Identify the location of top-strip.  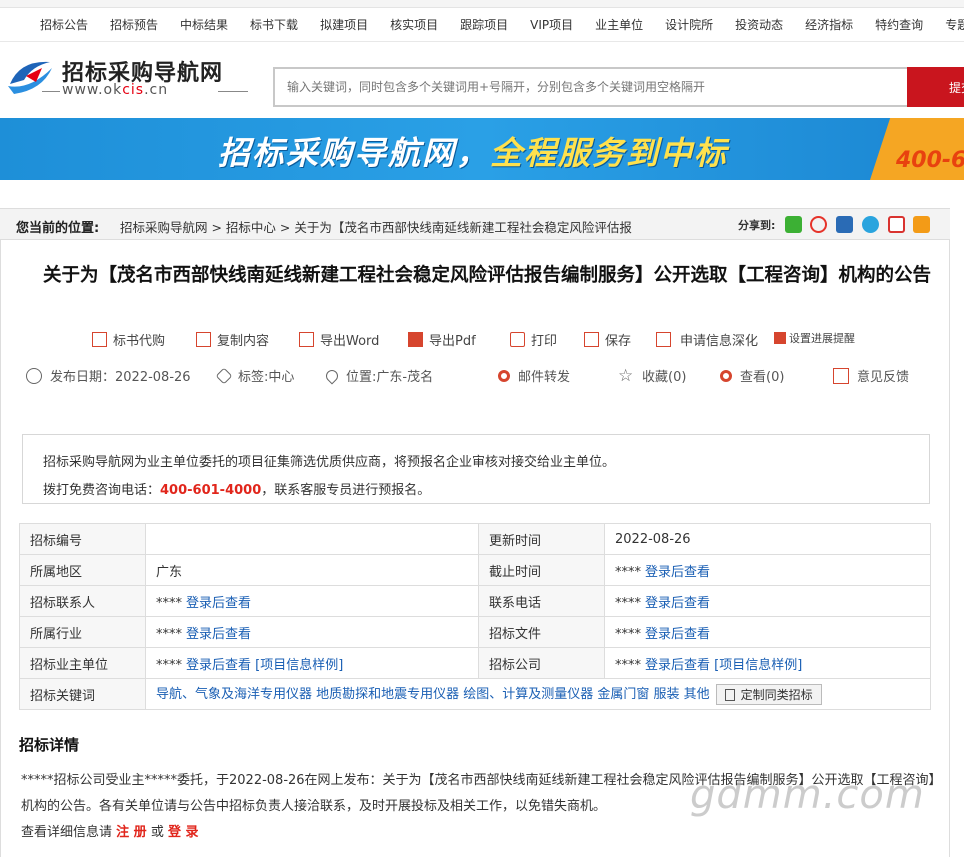
(482, 4).